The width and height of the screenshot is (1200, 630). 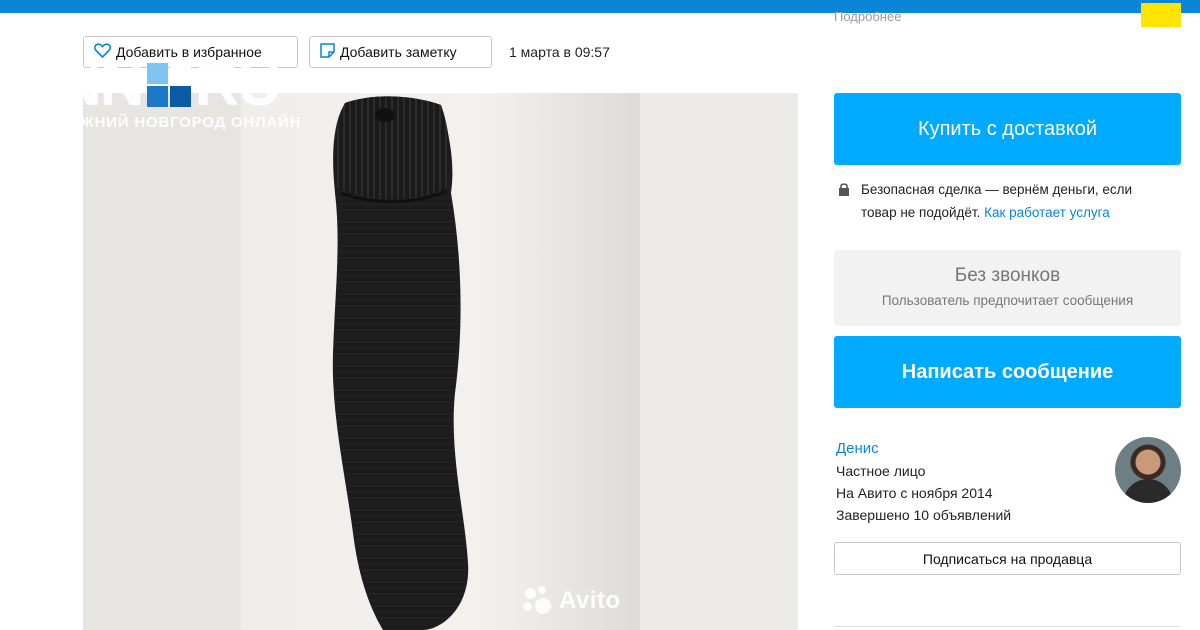 I want to click on avito-logo-icon, so click(x=538, y=601).